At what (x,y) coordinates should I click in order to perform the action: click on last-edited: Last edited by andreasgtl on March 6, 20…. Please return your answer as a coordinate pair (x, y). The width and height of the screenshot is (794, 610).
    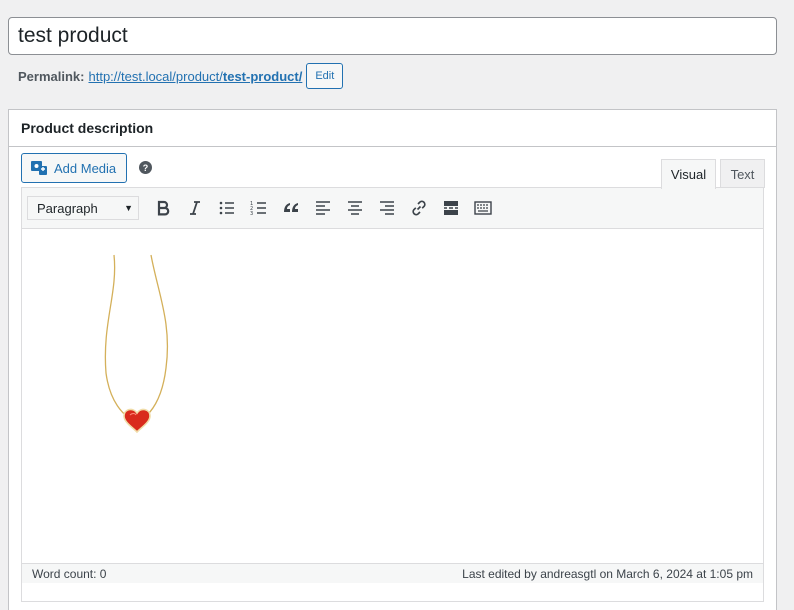
    Looking at the image, I should click on (607, 573).